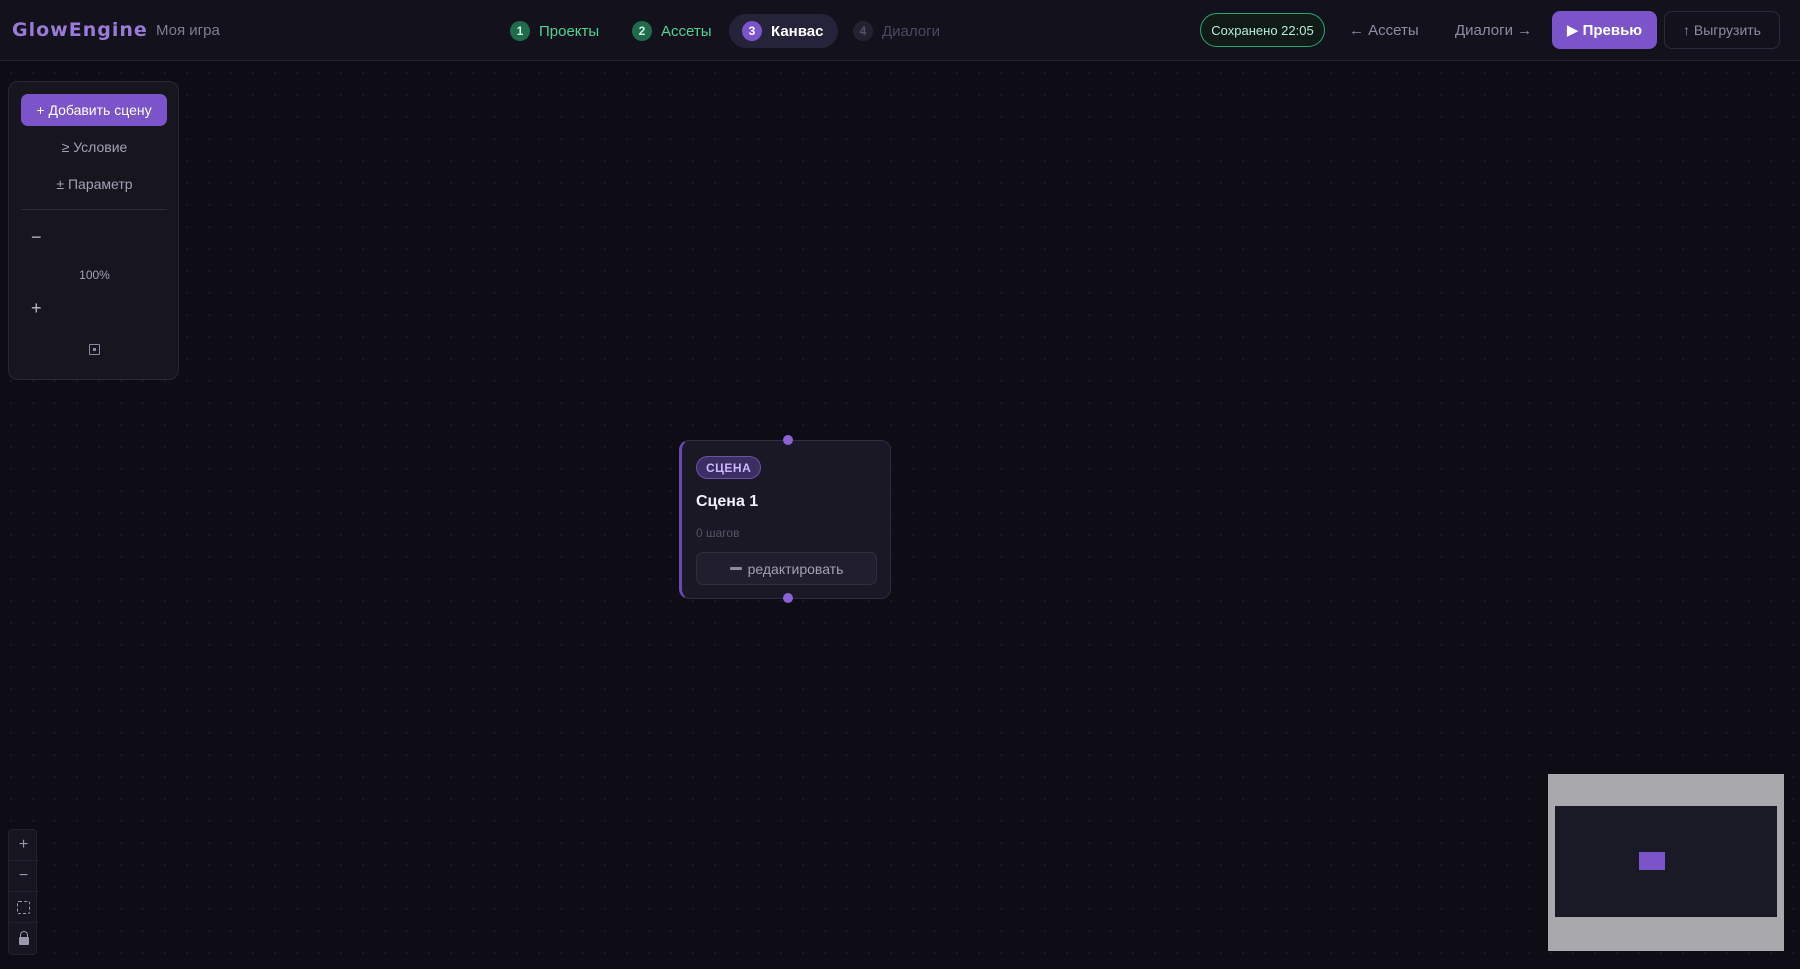  Describe the element at coordinates (80, 30) in the screenshot. I see `app-logo: GlowEngine` at that location.